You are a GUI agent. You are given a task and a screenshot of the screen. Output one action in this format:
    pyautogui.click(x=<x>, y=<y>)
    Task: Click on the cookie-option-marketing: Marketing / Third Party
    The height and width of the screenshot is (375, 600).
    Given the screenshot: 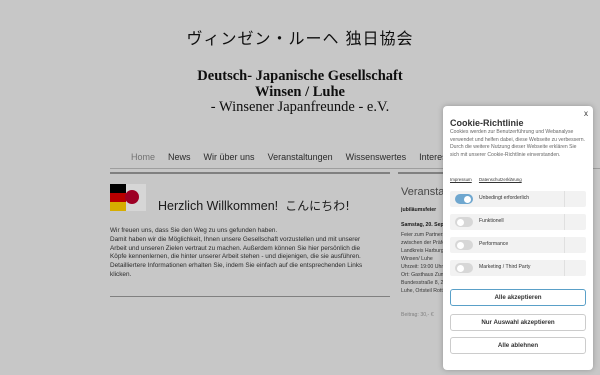 What is the action you would take?
    pyautogui.click(x=518, y=268)
    